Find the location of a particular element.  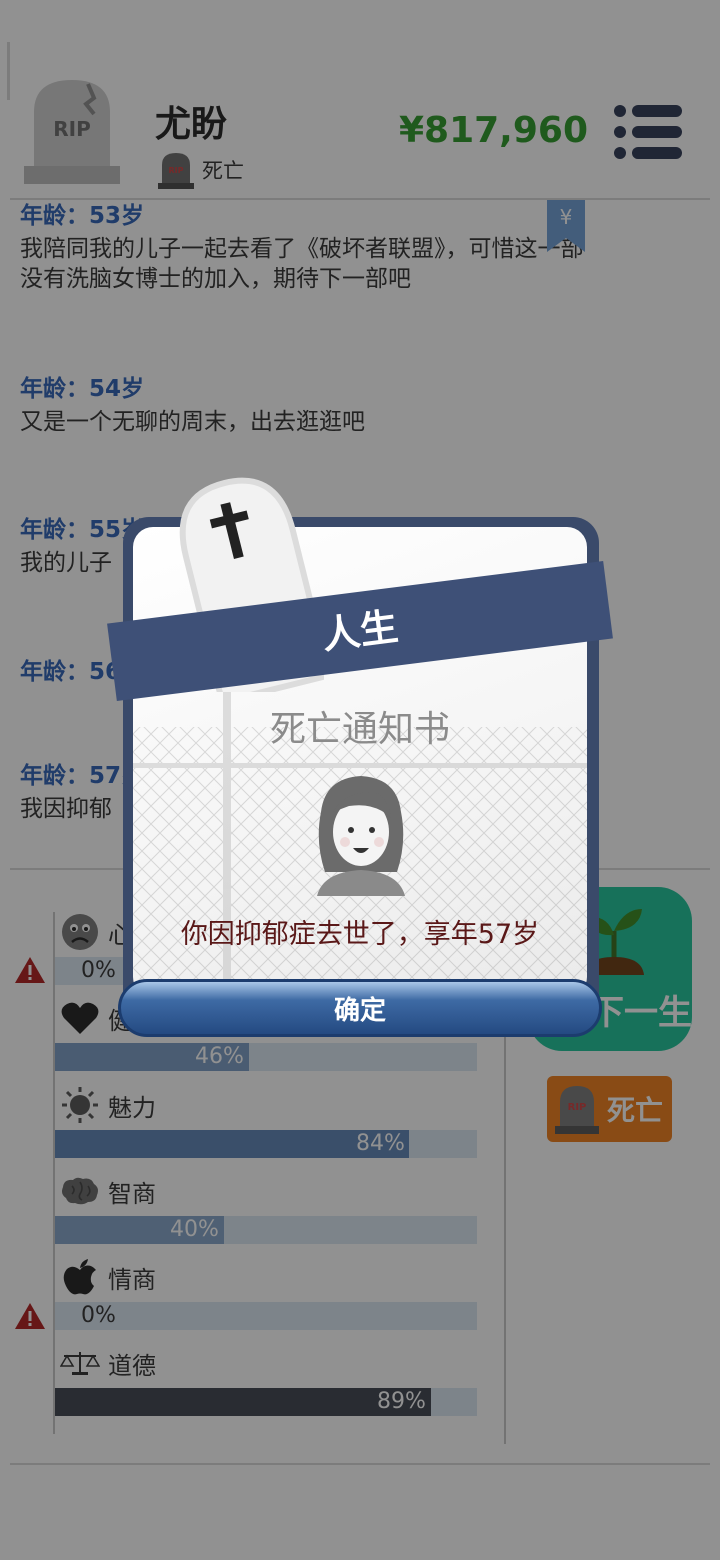

woman-portrait-icon is located at coordinates (361, 836).